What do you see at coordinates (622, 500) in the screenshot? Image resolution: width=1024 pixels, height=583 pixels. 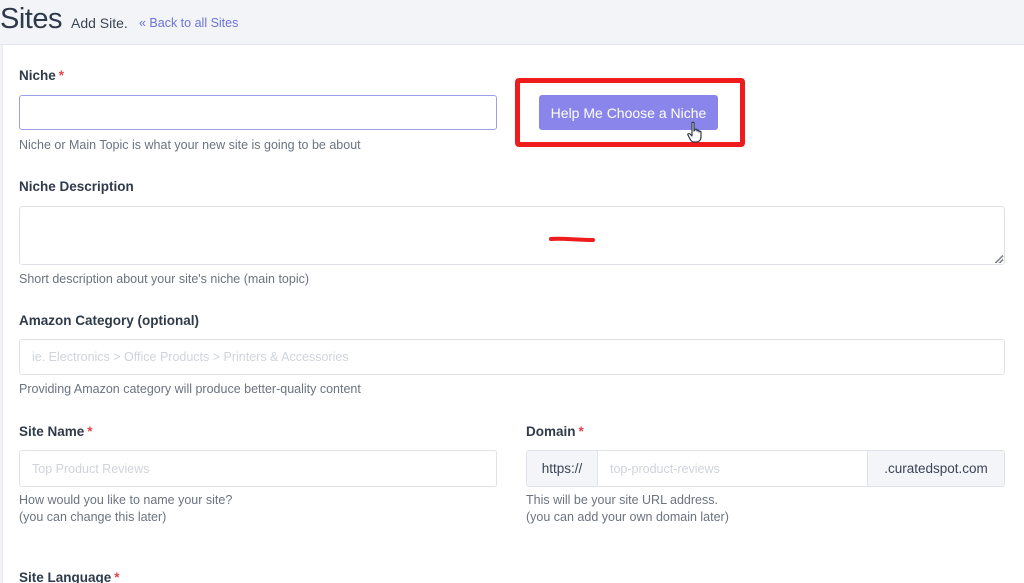 I see `domain-help-line1: This will be your site URL address.` at bounding box center [622, 500].